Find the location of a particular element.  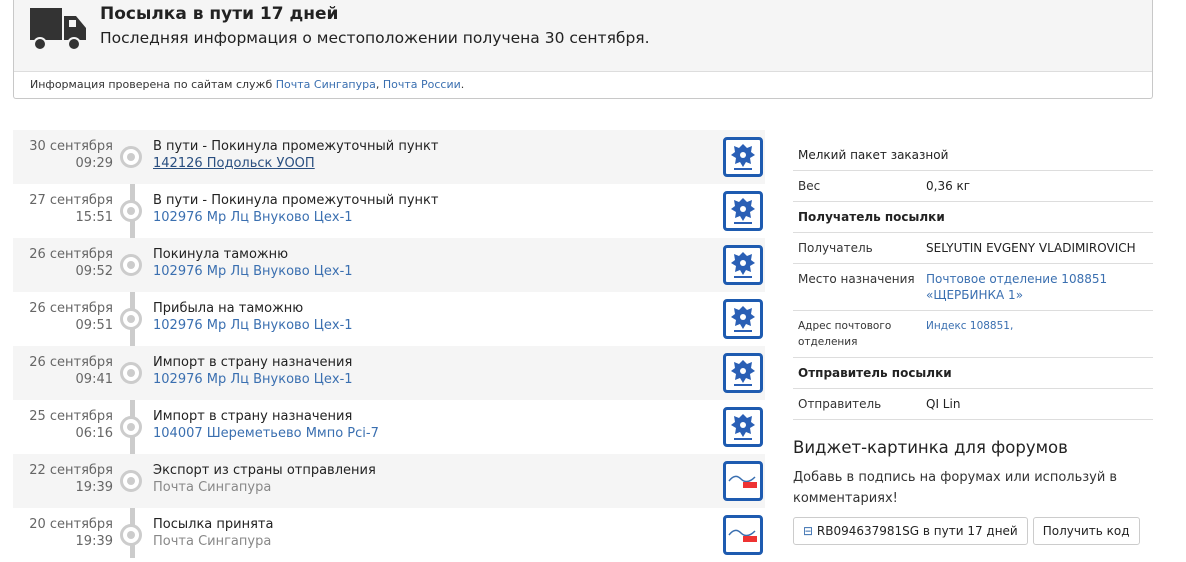

weight-label: Вес is located at coordinates (809, 186).